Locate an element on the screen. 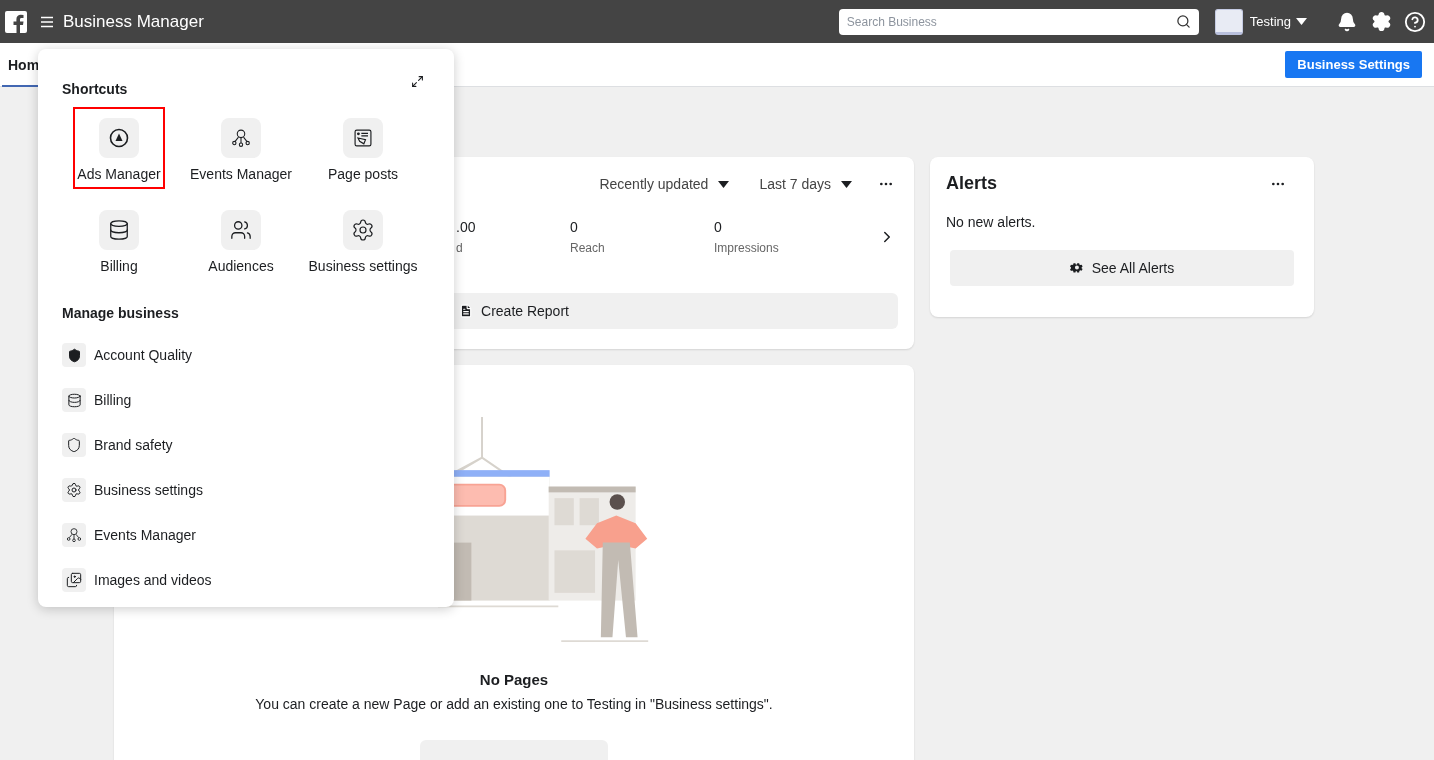  see-all-alerts-button: See All Alerts is located at coordinates (1122, 268).